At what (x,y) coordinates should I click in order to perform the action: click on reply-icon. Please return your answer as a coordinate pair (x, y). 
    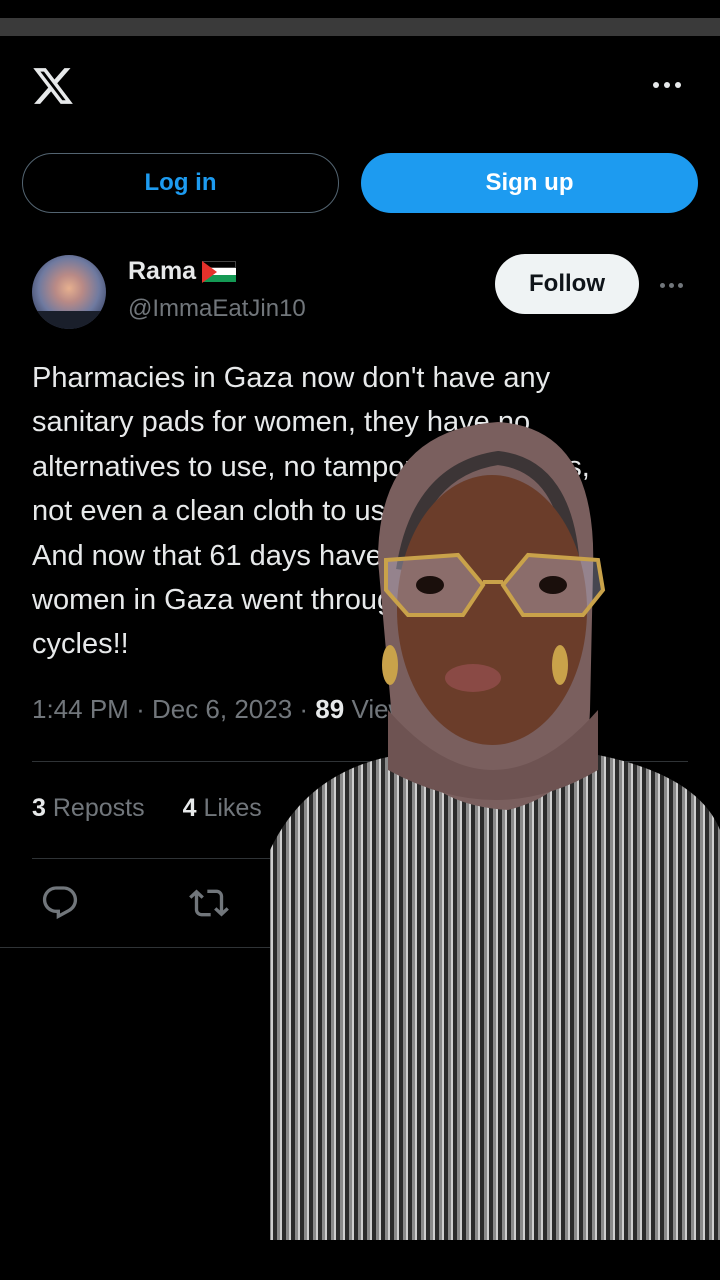
    Looking at the image, I should click on (60, 903).